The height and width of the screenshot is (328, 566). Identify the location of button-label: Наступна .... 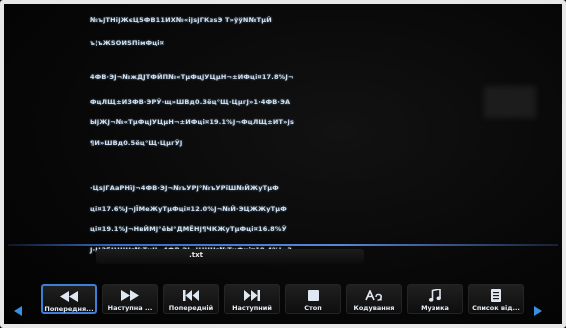
(130, 308).